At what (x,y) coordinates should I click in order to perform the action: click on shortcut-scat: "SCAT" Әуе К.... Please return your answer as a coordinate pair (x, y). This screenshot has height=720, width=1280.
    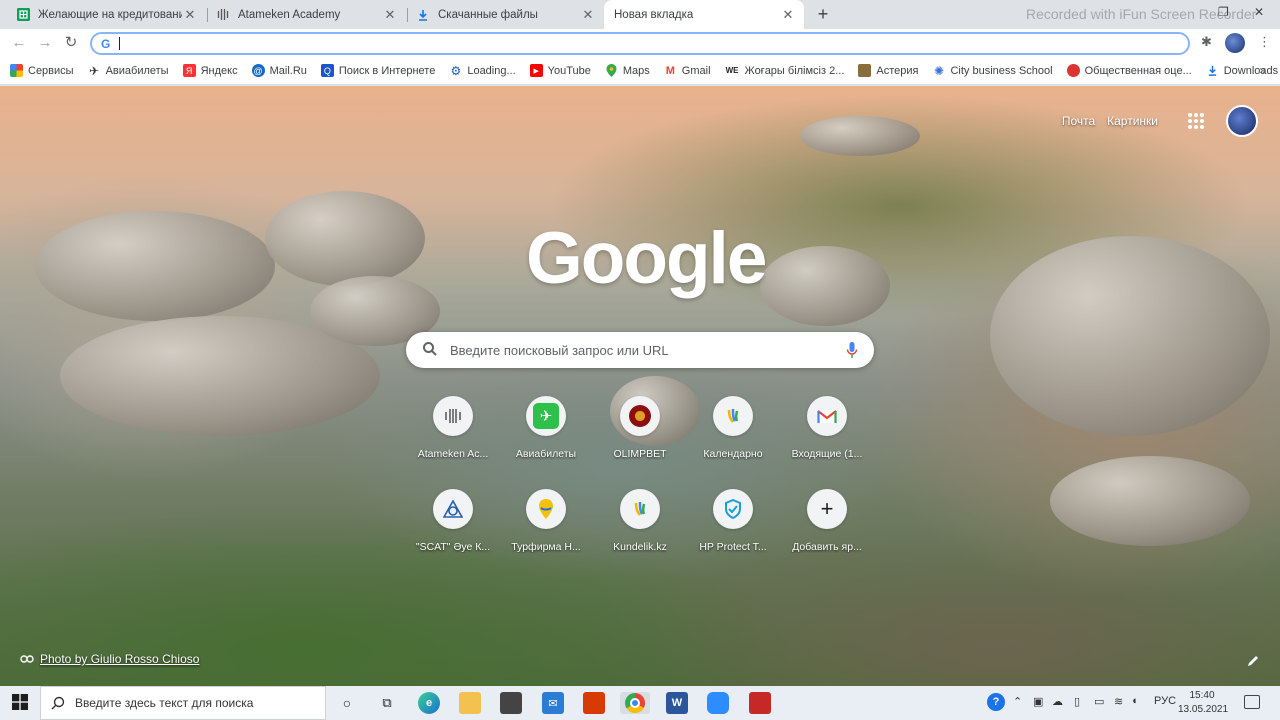
    Looking at the image, I should click on (453, 521).